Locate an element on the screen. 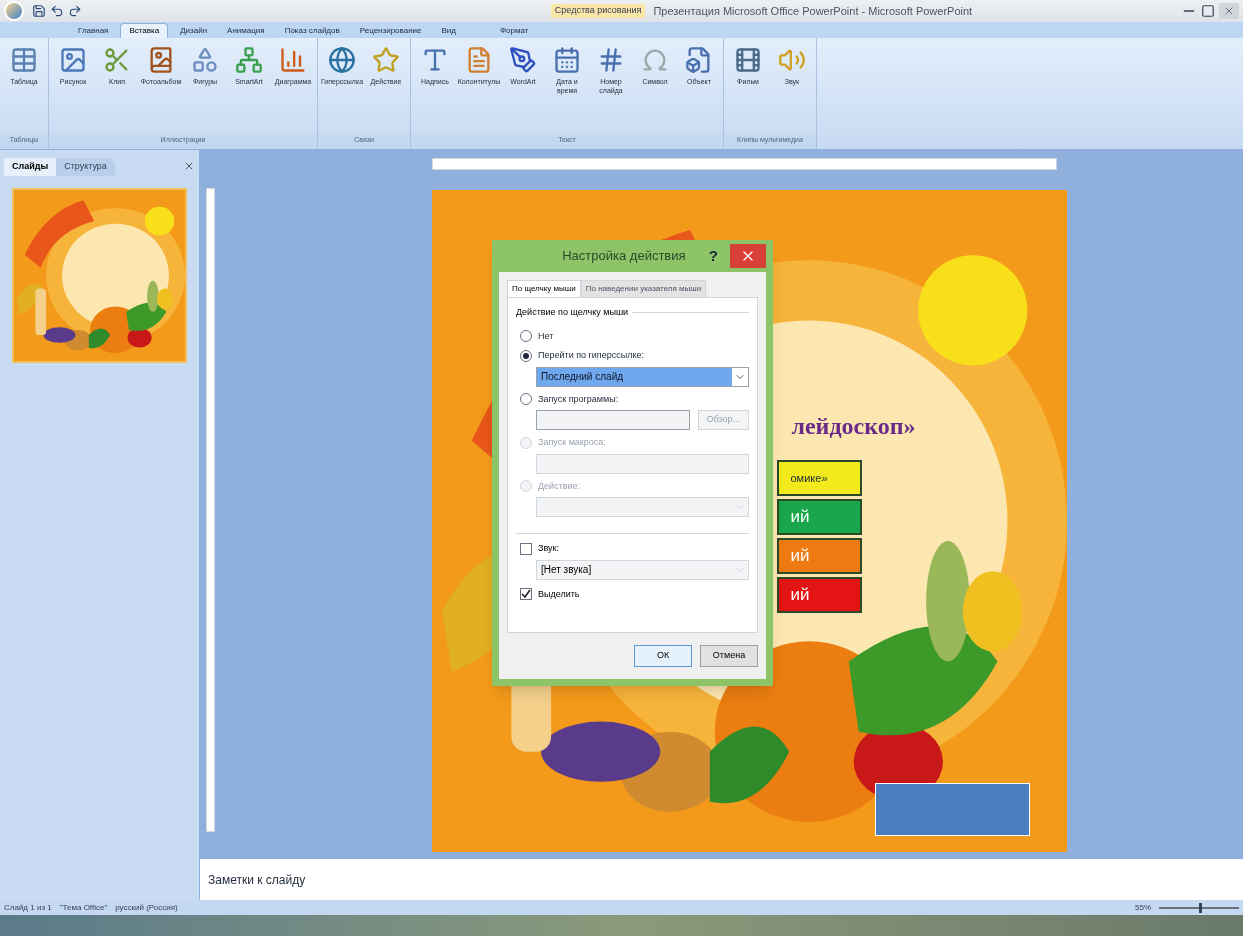 The height and width of the screenshot is (936, 1243). selected-rectangle is located at coordinates (952, 809).